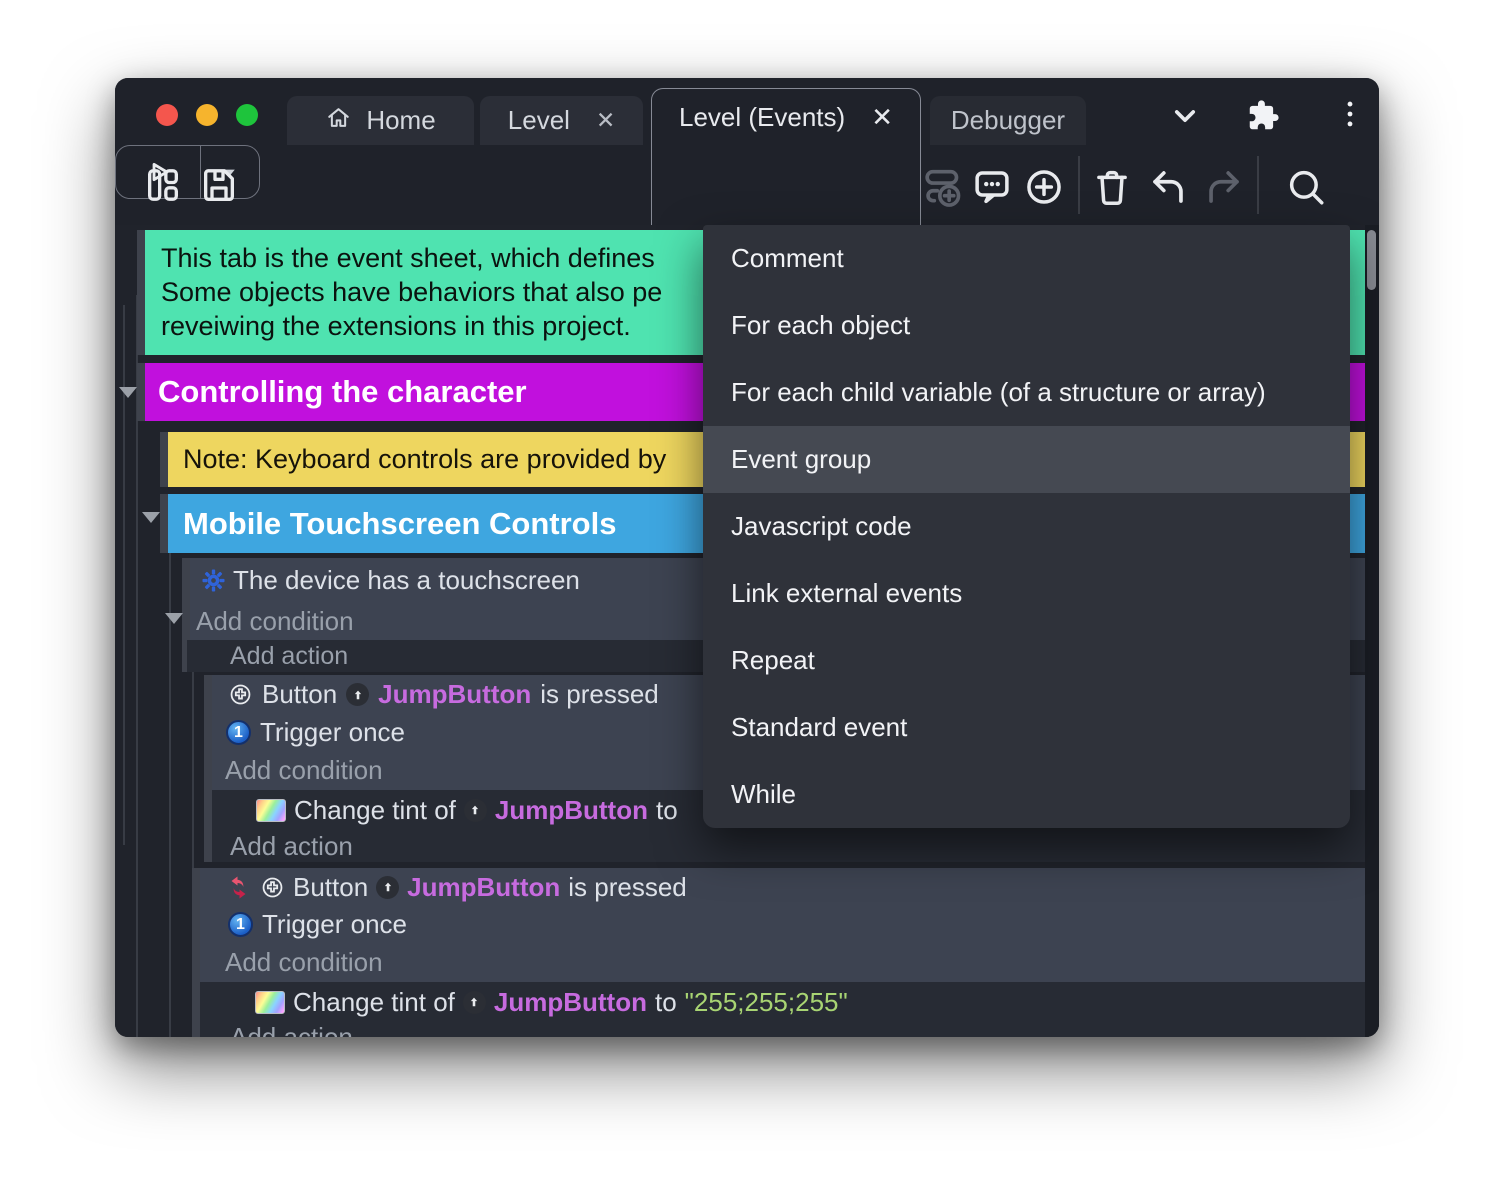 Image resolution: width=1494 pixels, height=1182 pixels. I want to click on save-icon, so click(218, 185).